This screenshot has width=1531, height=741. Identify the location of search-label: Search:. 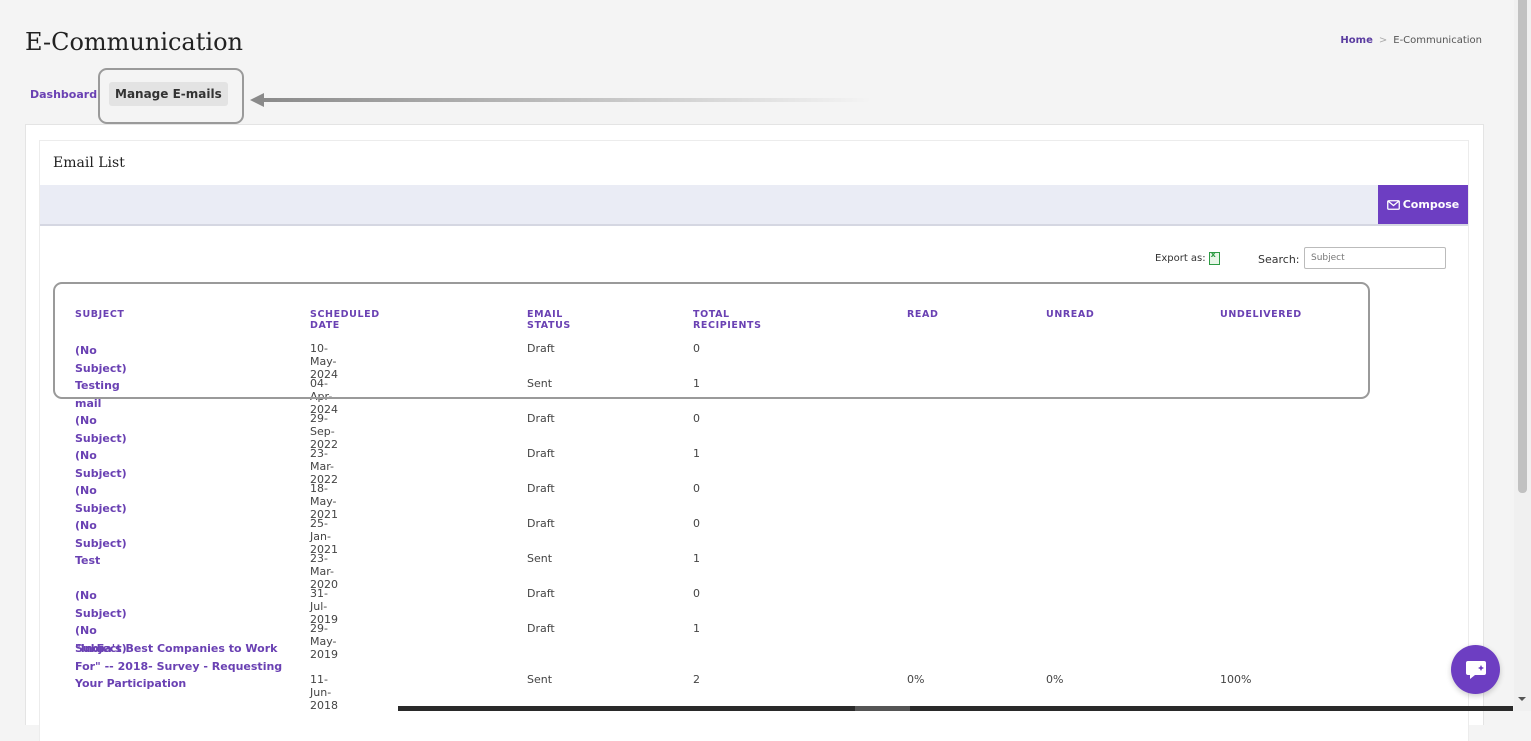
(1279, 259).